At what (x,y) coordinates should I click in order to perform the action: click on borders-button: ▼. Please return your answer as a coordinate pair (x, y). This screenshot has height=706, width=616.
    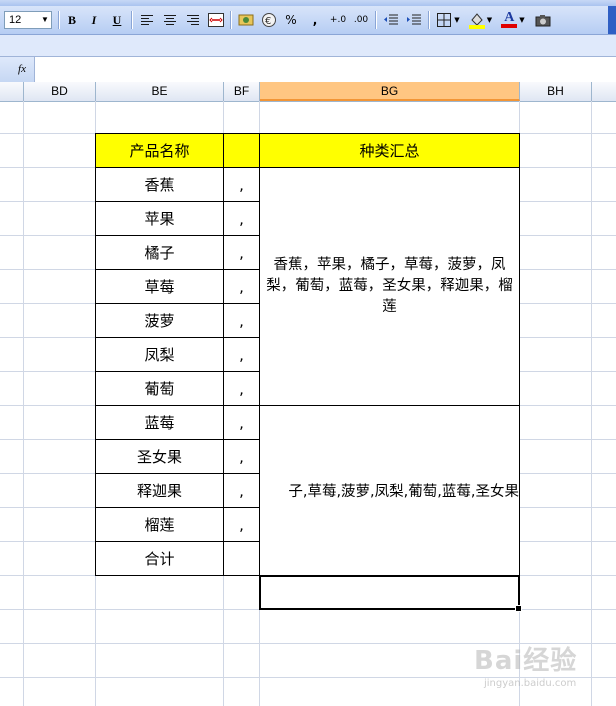
    Looking at the image, I should click on (448, 20).